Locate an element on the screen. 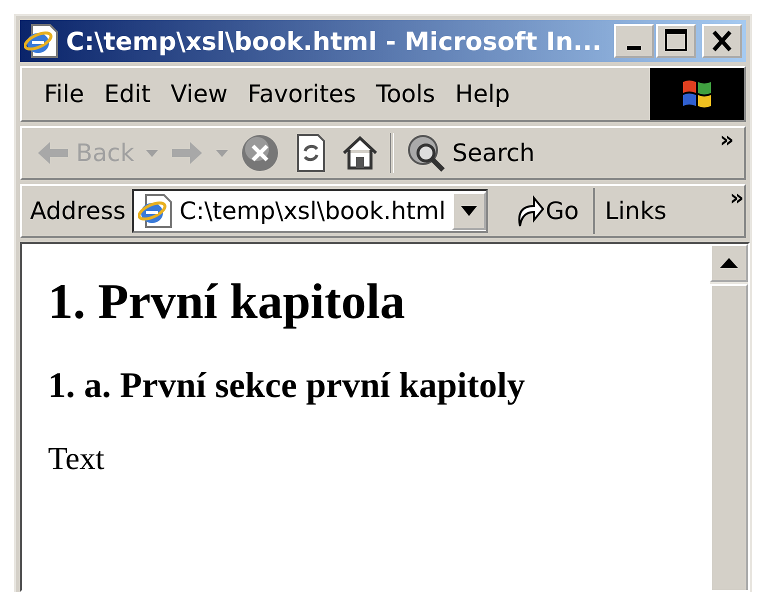  search-button: Search is located at coordinates (470, 153).